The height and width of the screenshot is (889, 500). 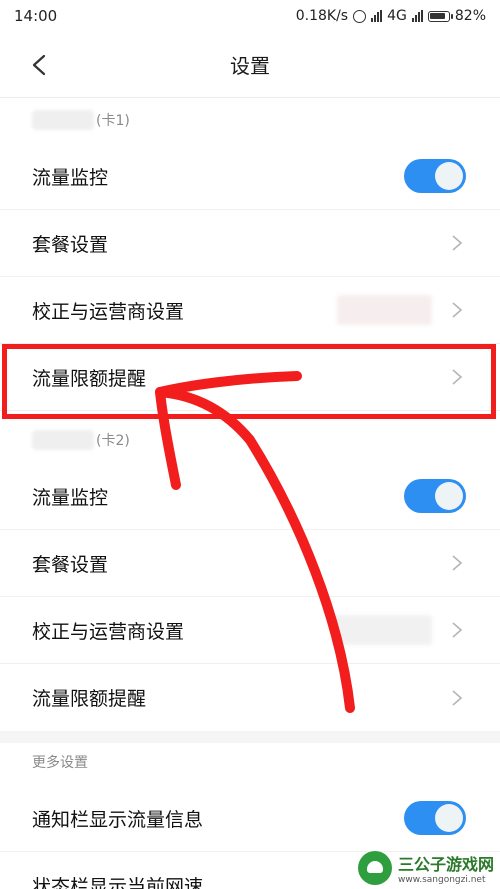 What do you see at coordinates (360, 16) in the screenshot?
I see `alarm-icon` at bounding box center [360, 16].